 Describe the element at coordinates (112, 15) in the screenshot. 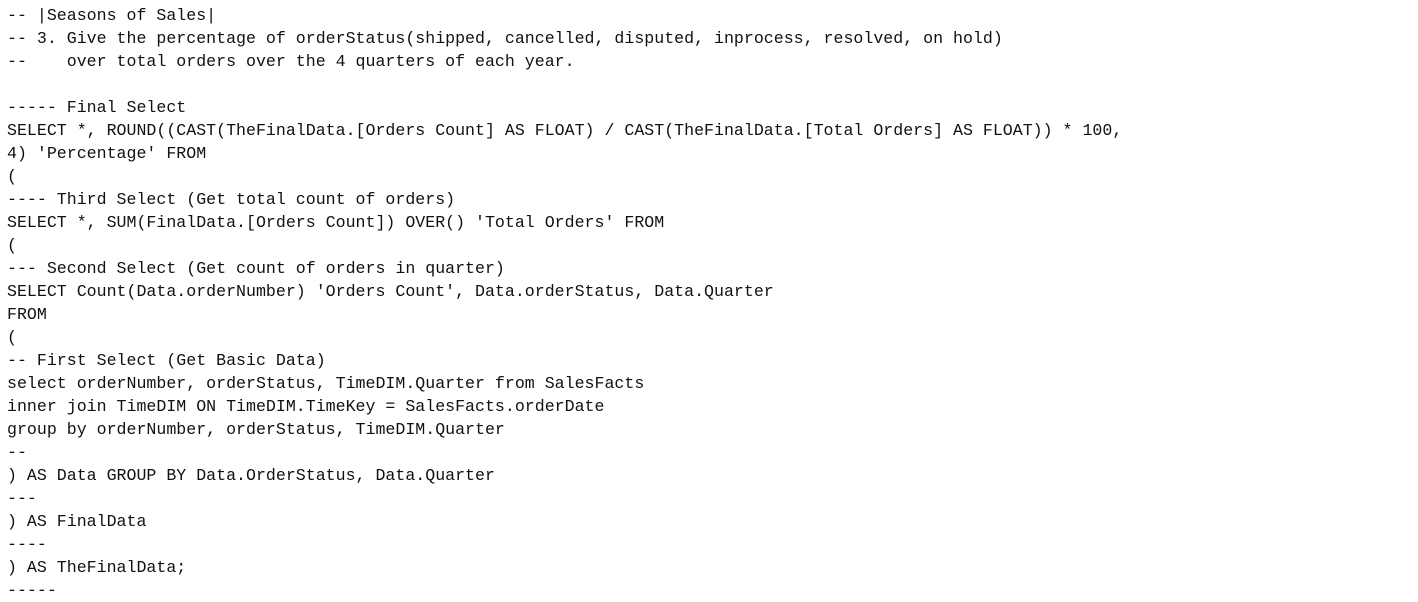

I see `code-line-1: -- |Seasons of Sales|` at that location.